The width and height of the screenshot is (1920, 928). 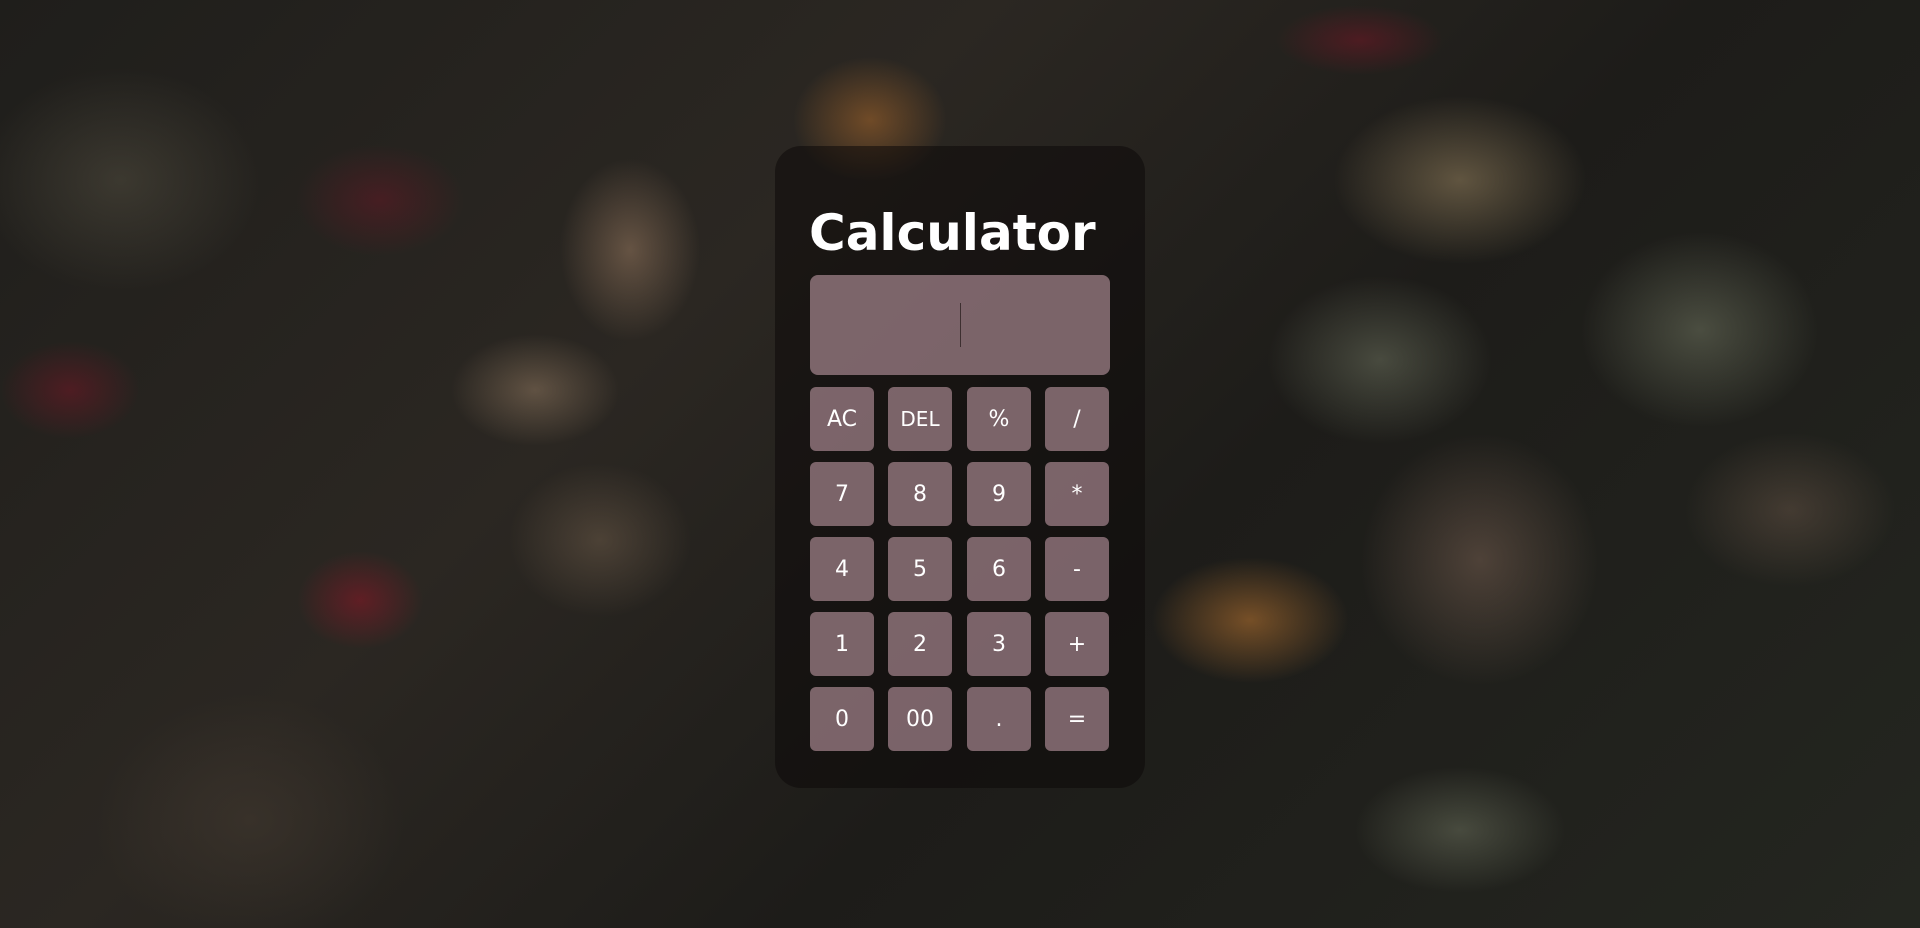 I want to click on text-cursor, so click(x=960, y=325).